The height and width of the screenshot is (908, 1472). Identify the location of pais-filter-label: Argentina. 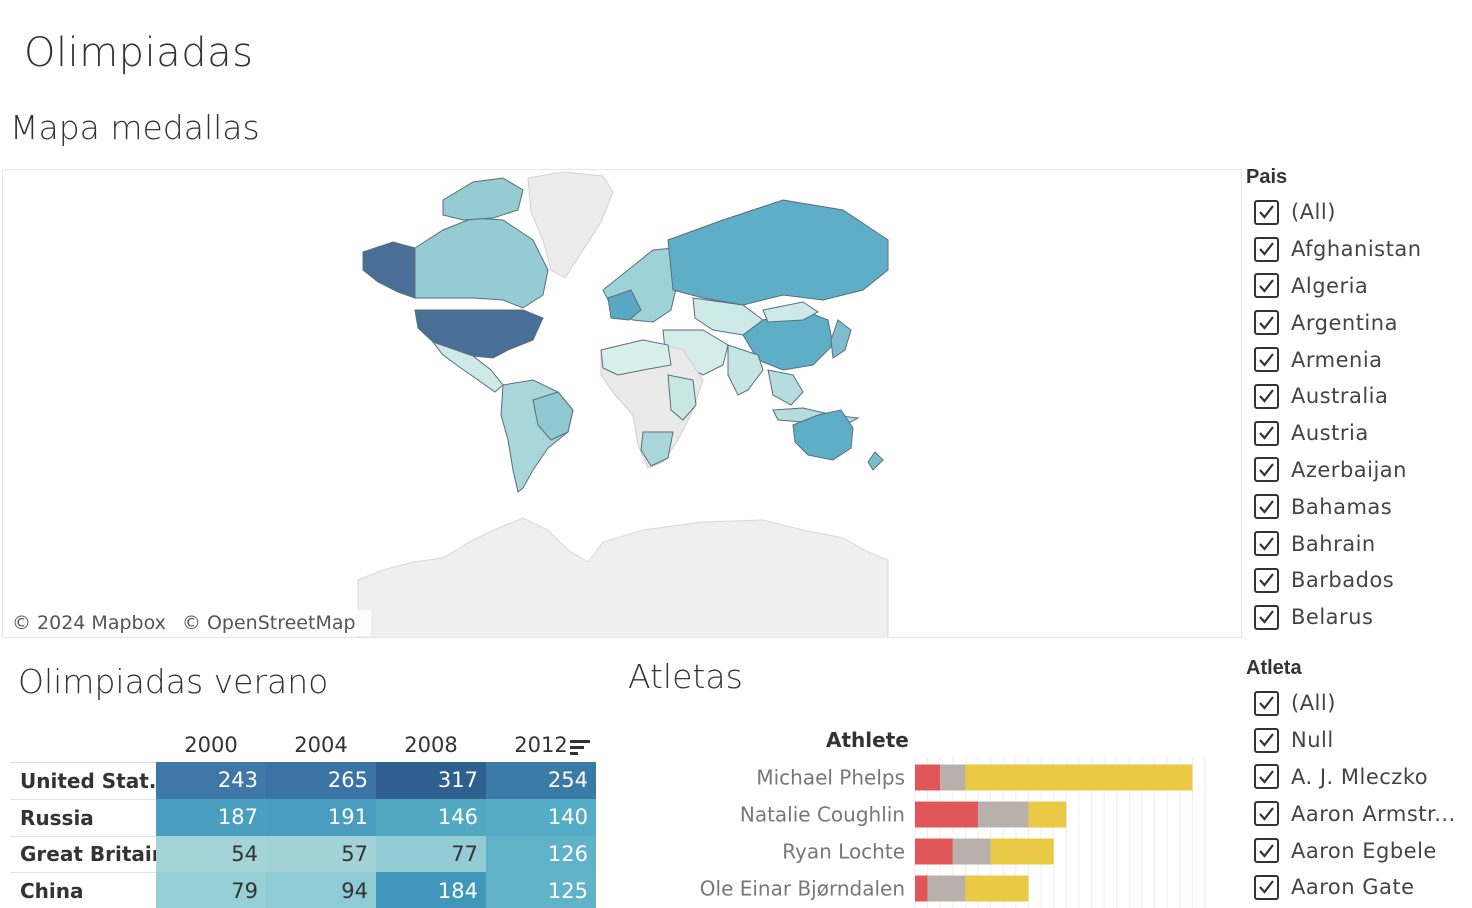
(1344, 323).